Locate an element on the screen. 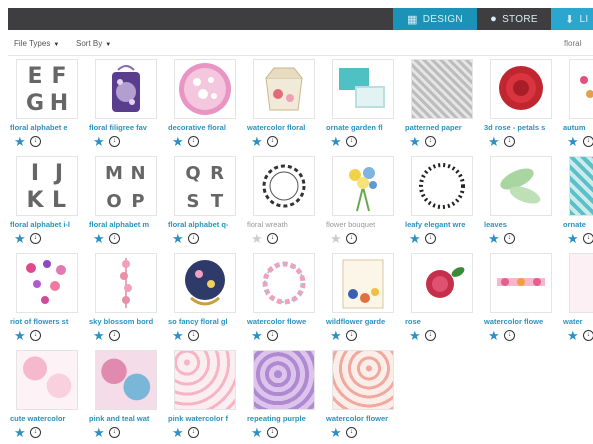 The image size is (593, 444). design-tile: repeating purple ★ ↓ is located at coordinates (284, 396).